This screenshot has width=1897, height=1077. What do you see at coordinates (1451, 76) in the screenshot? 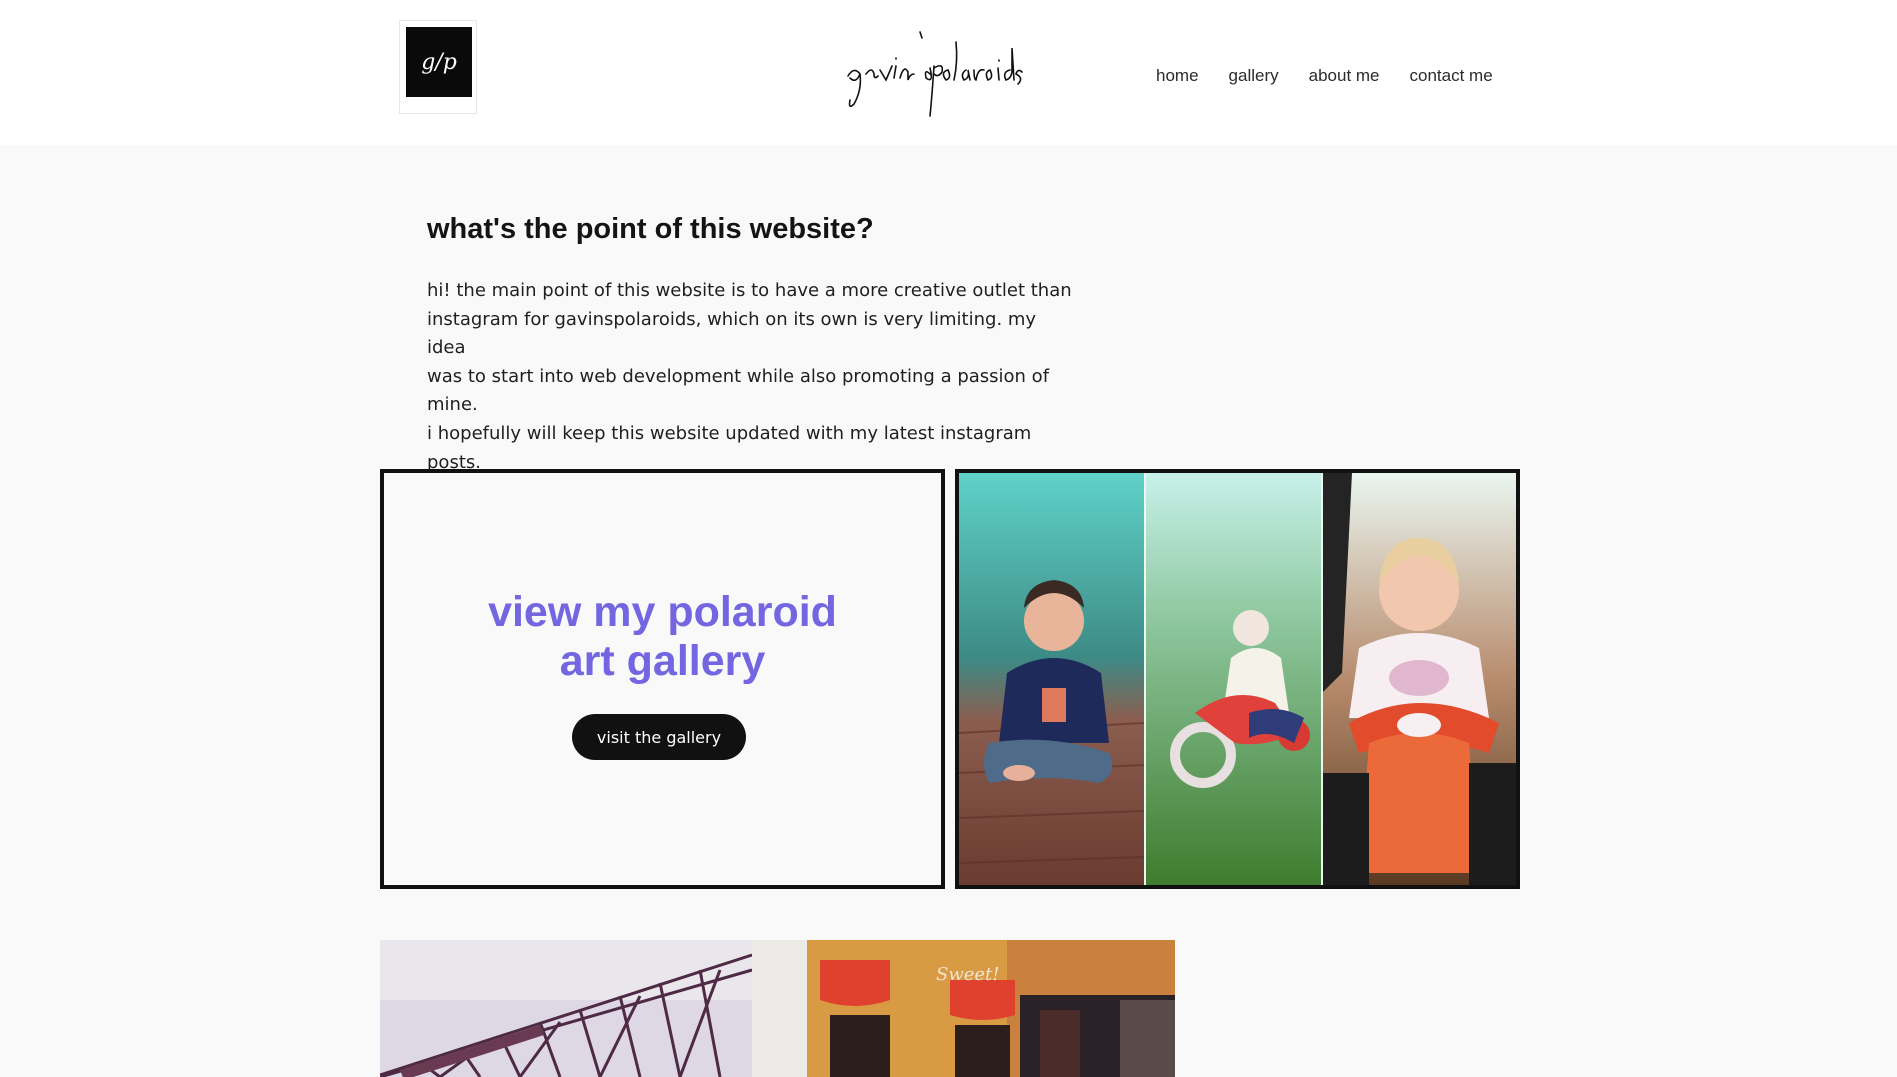
I see `nav-contact-me: contact me` at bounding box center [1451, 76].